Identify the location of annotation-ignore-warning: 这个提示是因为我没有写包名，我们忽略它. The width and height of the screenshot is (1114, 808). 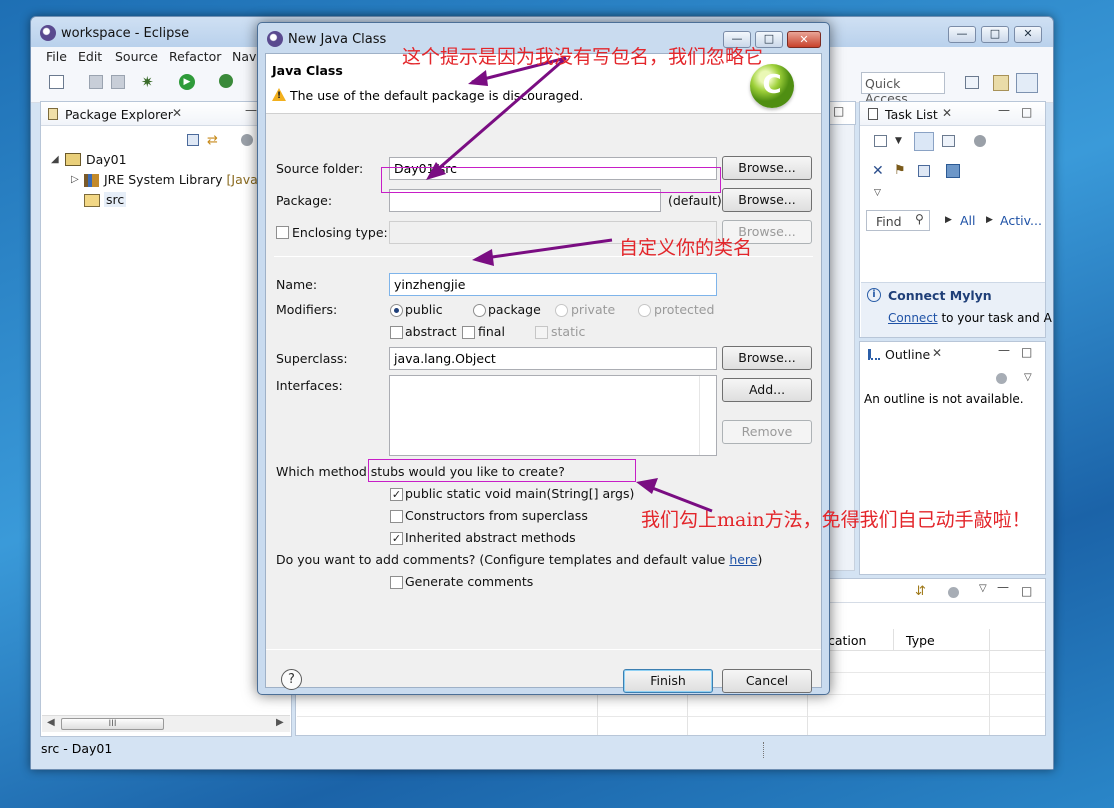
(583, 57).